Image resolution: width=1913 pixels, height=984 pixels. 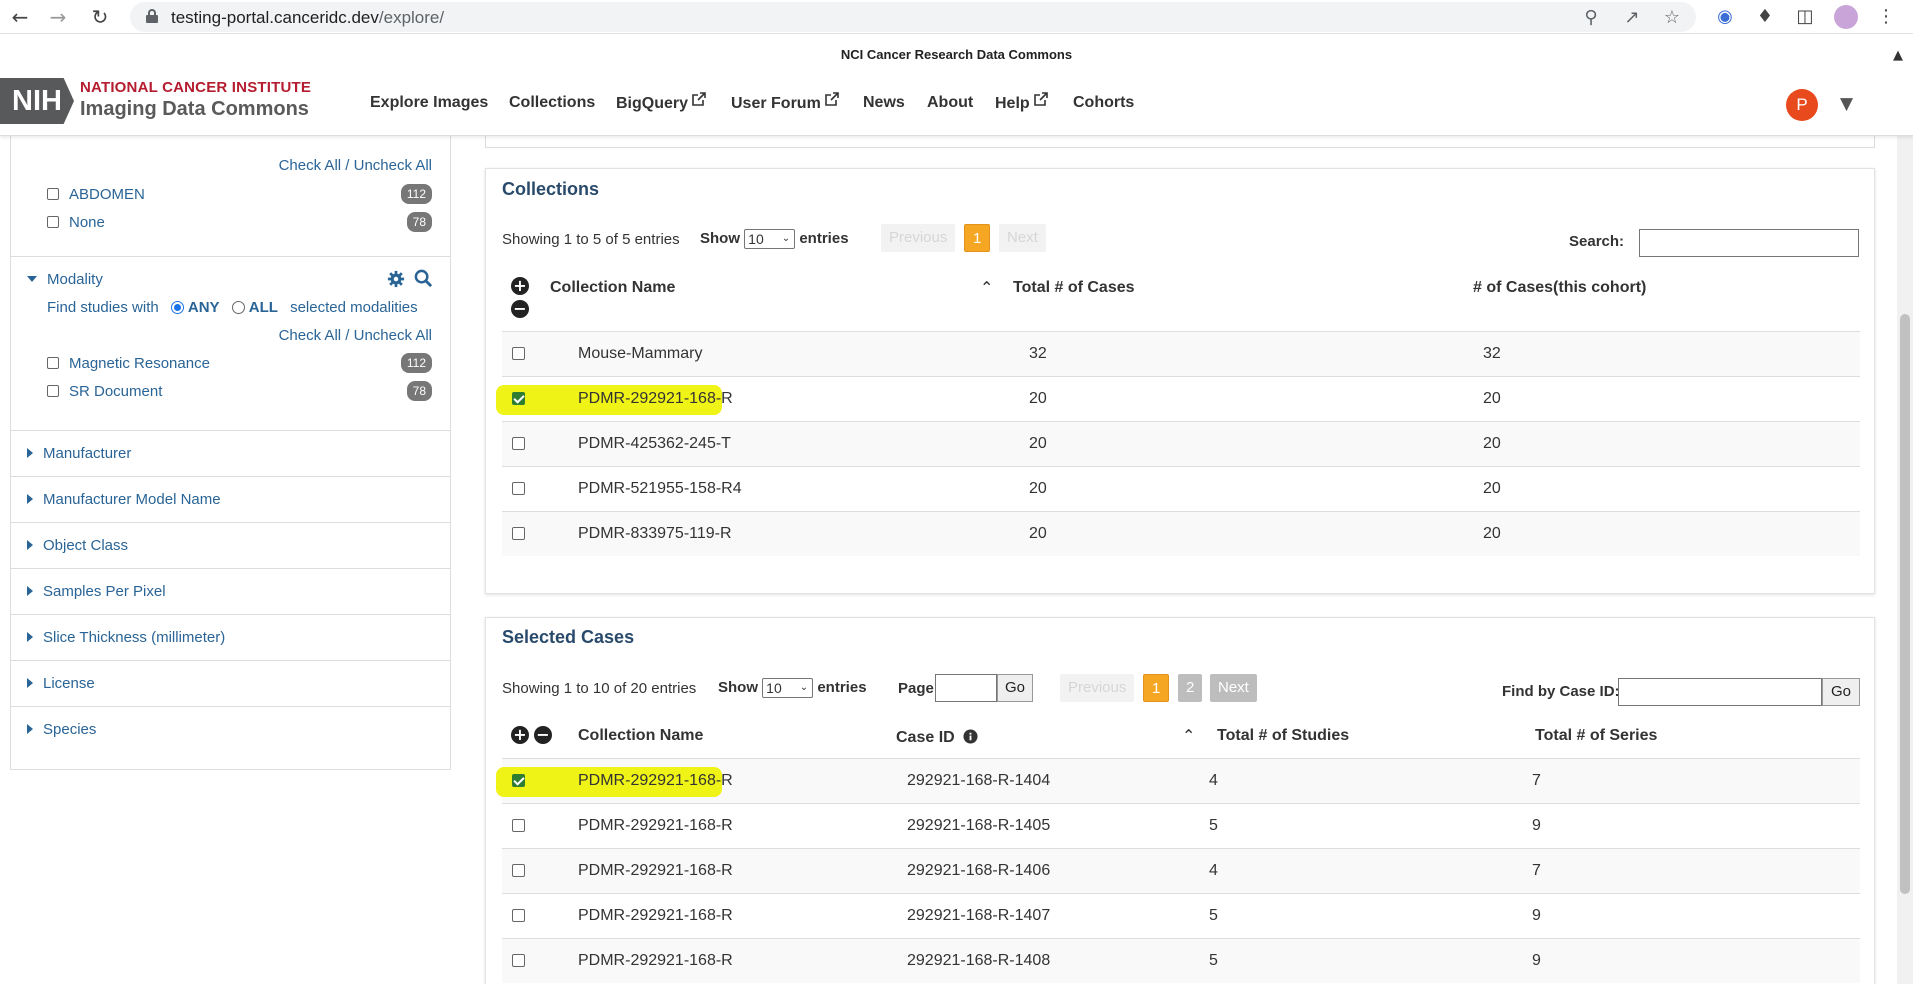 What do you see at coordinates (1765, 17) in the screenshot?
I see `puzzle-extensions-icon: ♦` at bounding box center [1765, 17].